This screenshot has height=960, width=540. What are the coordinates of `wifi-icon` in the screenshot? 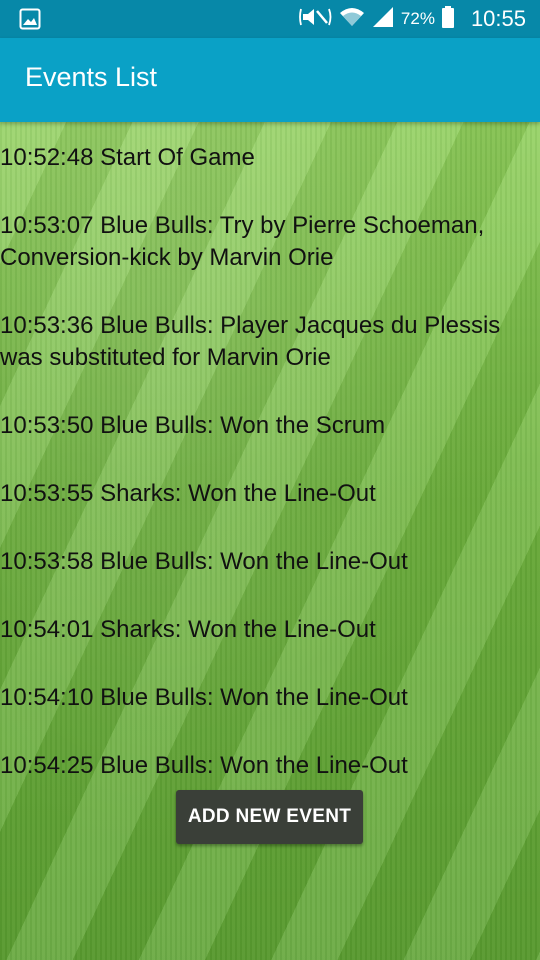 It's located at (352, 19).